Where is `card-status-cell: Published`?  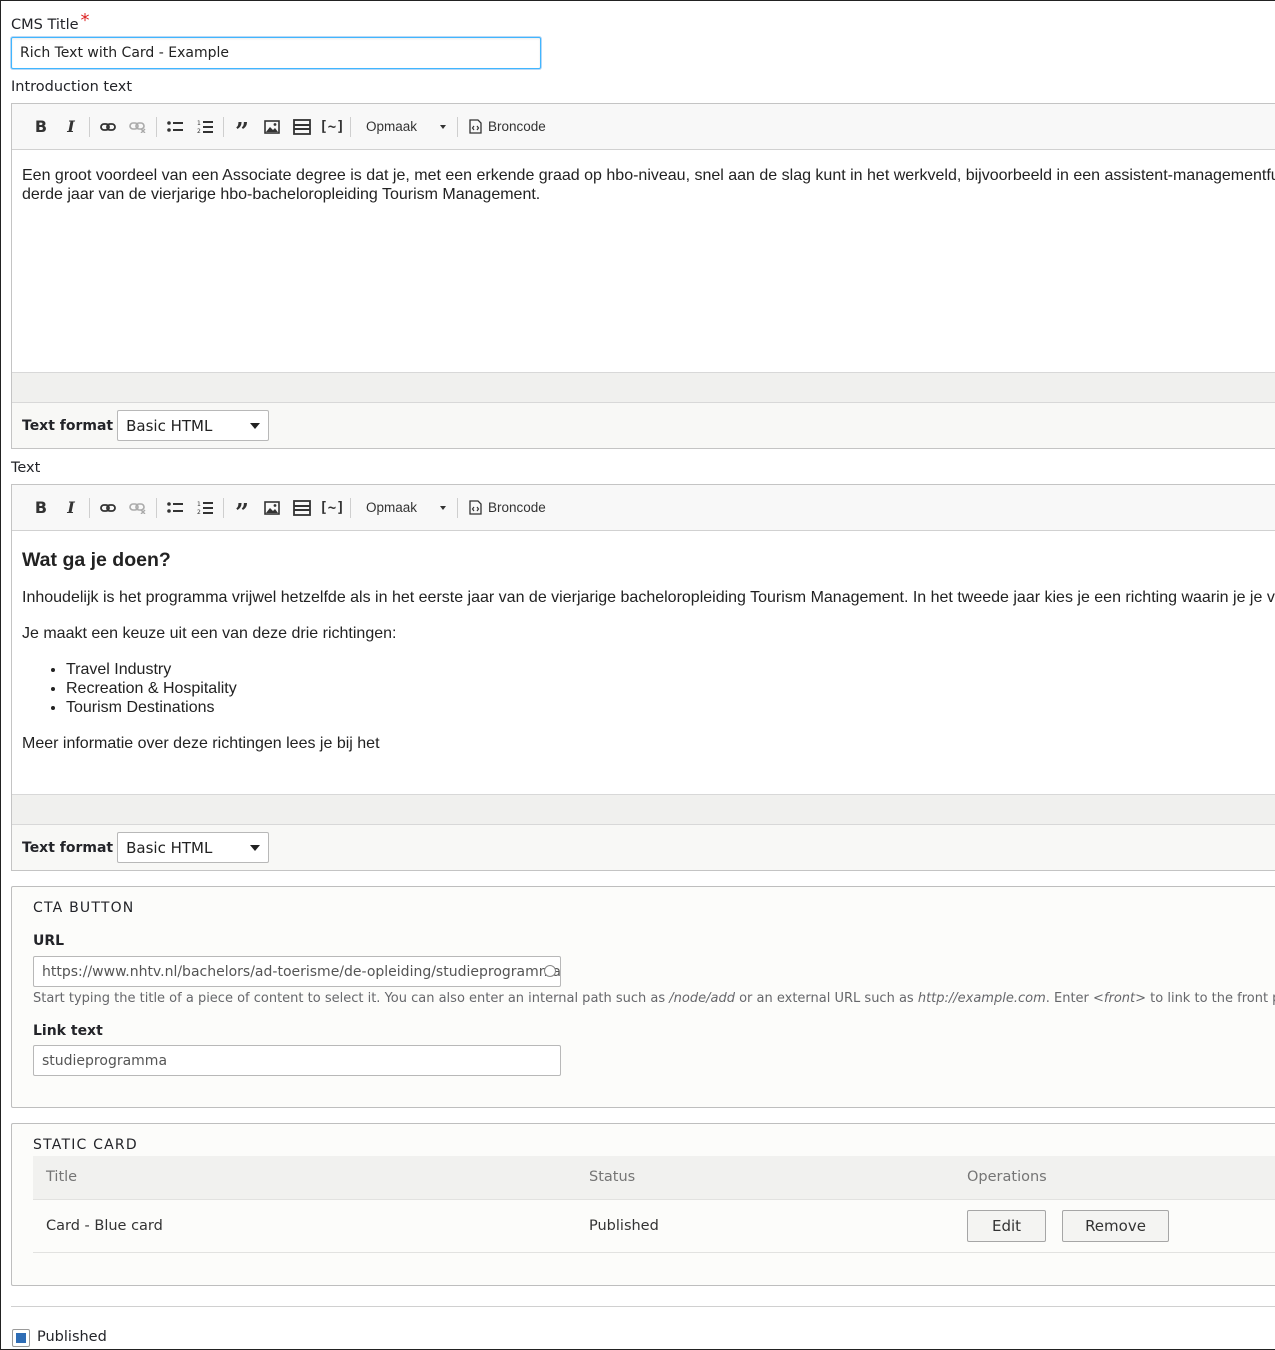
card-status-cell: Published is located at coordinates (765, 1226).